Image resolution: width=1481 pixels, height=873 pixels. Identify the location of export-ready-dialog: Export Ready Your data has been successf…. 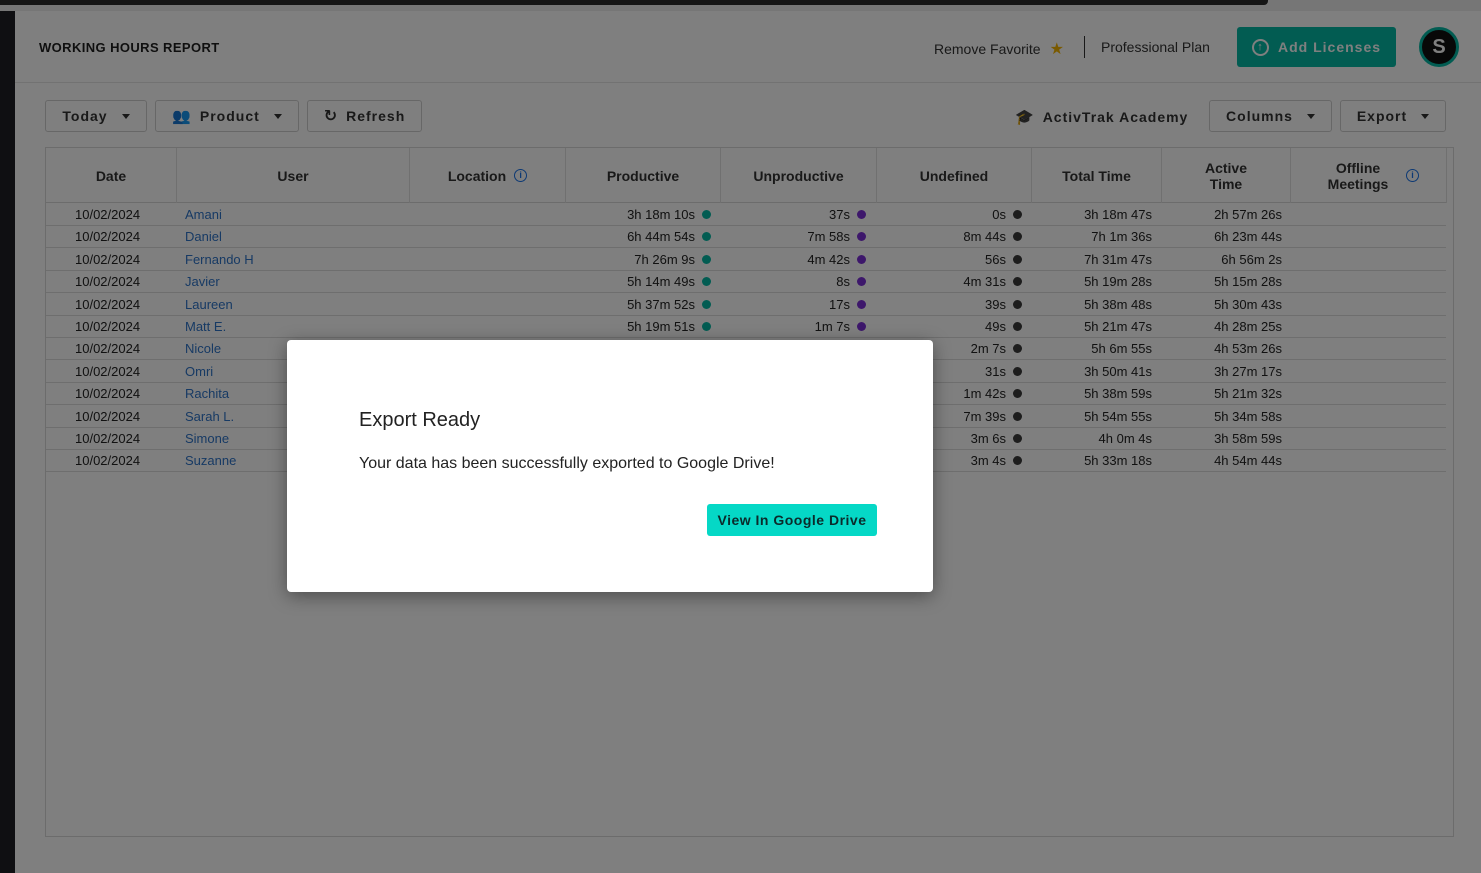
(610, 466).